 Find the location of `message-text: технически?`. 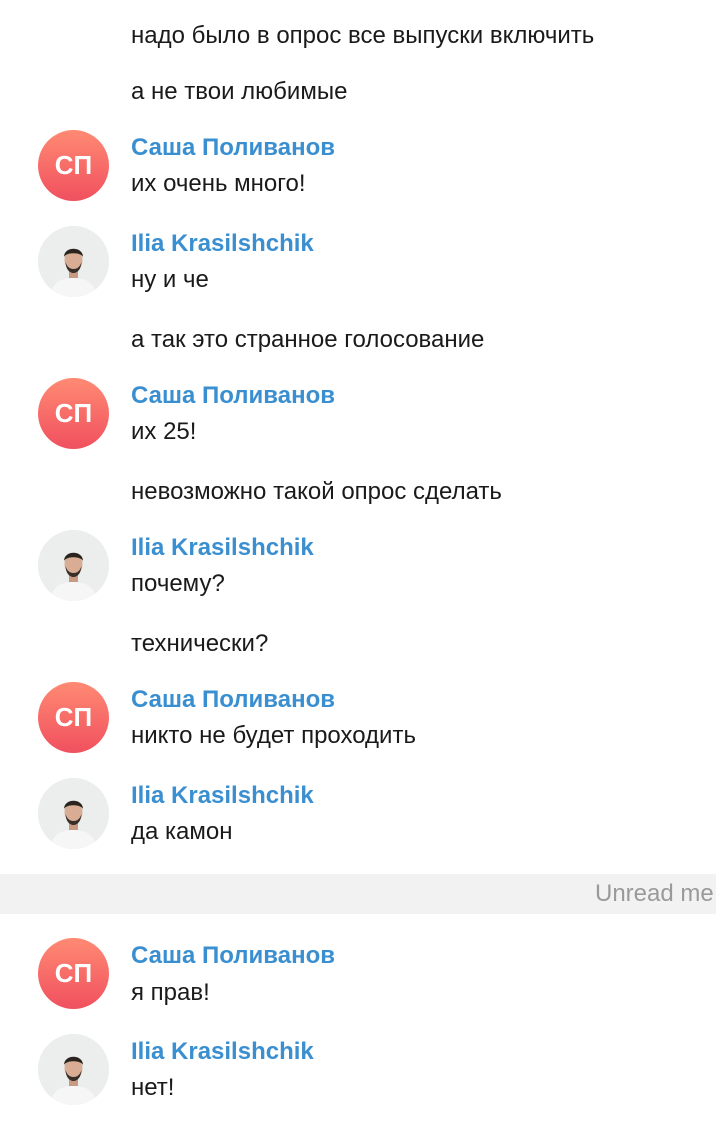

message-text: технически? is located at coordinates (200, 643).